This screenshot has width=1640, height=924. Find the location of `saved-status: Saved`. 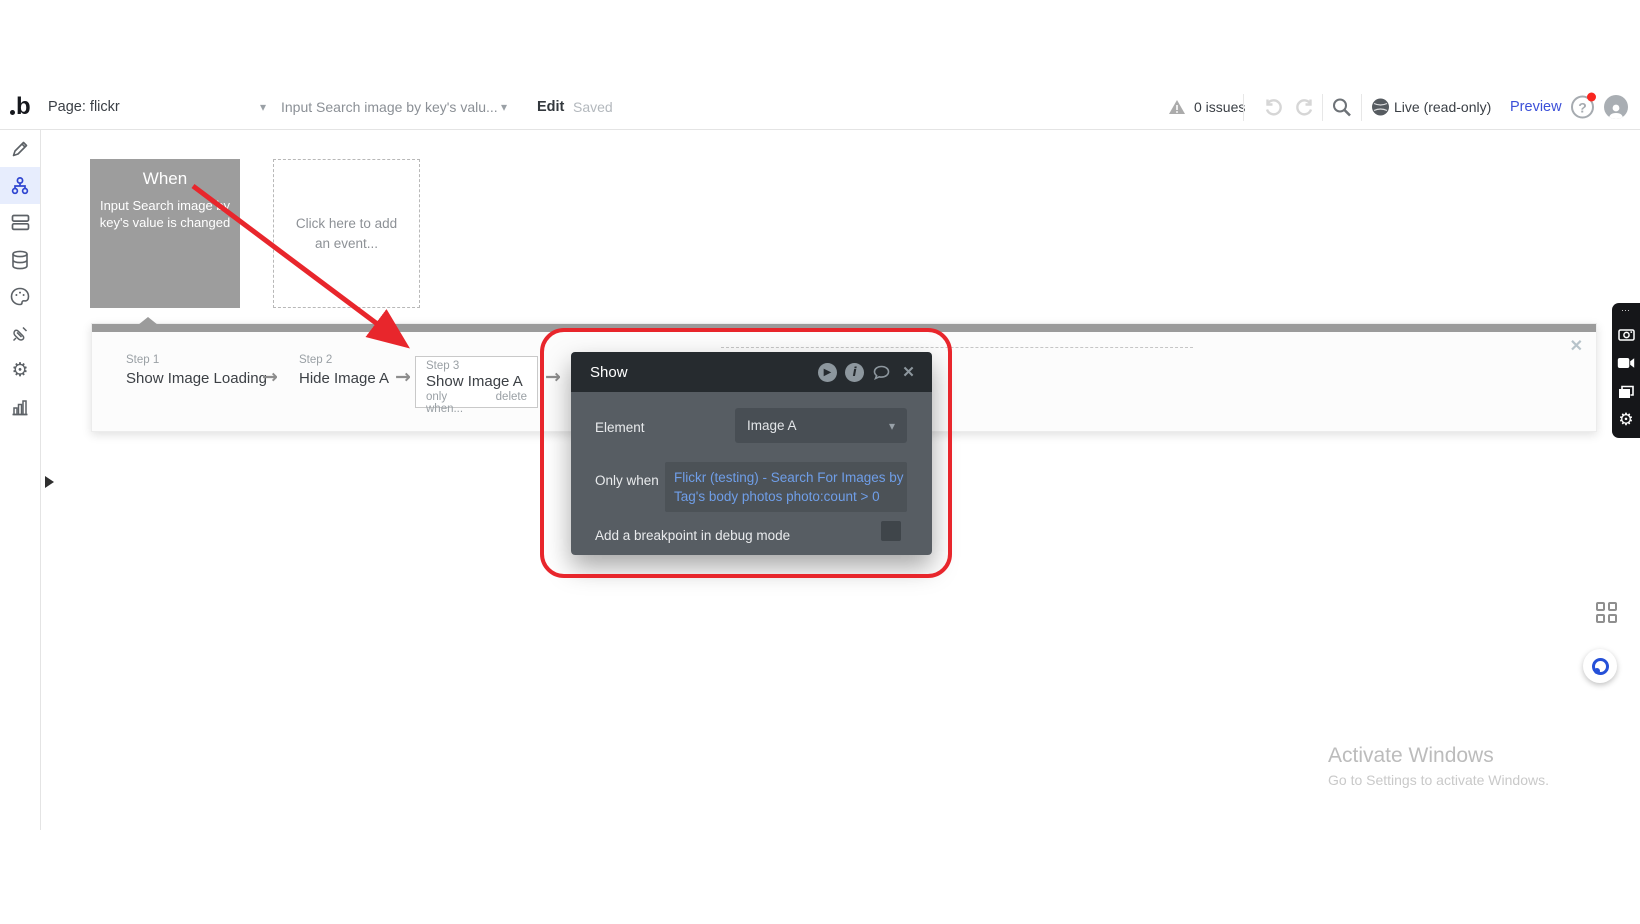

saved-status: Saved is located at coordinates (593, 107).